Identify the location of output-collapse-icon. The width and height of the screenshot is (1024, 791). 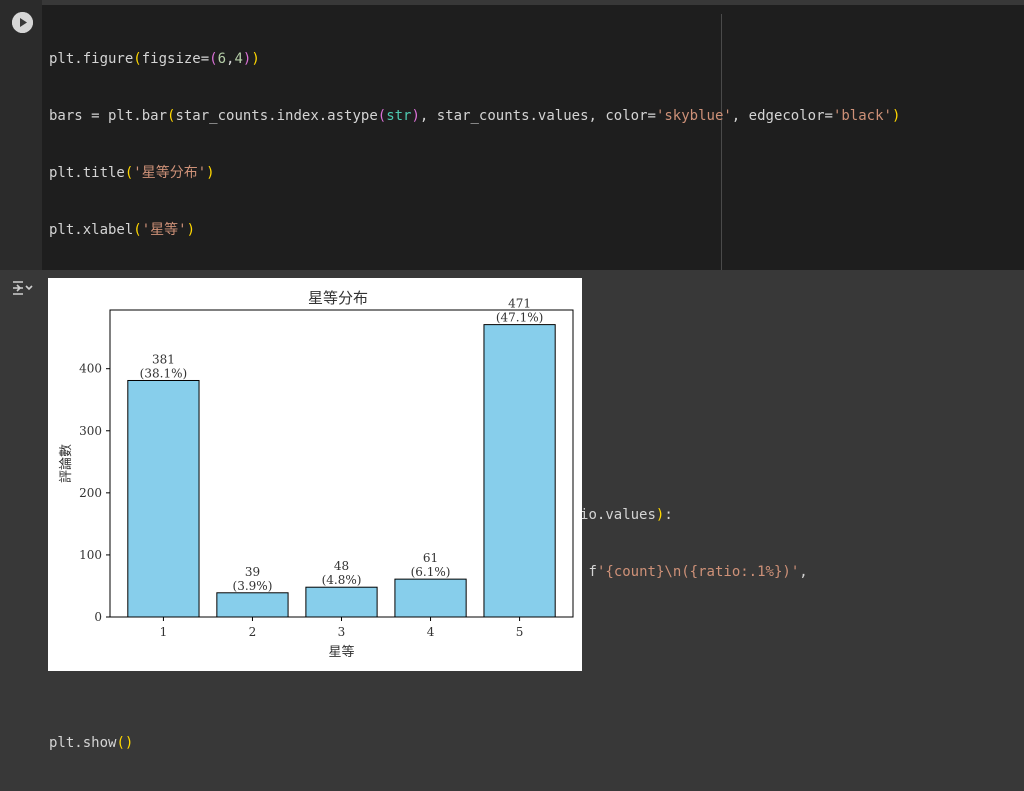
(23, 288).